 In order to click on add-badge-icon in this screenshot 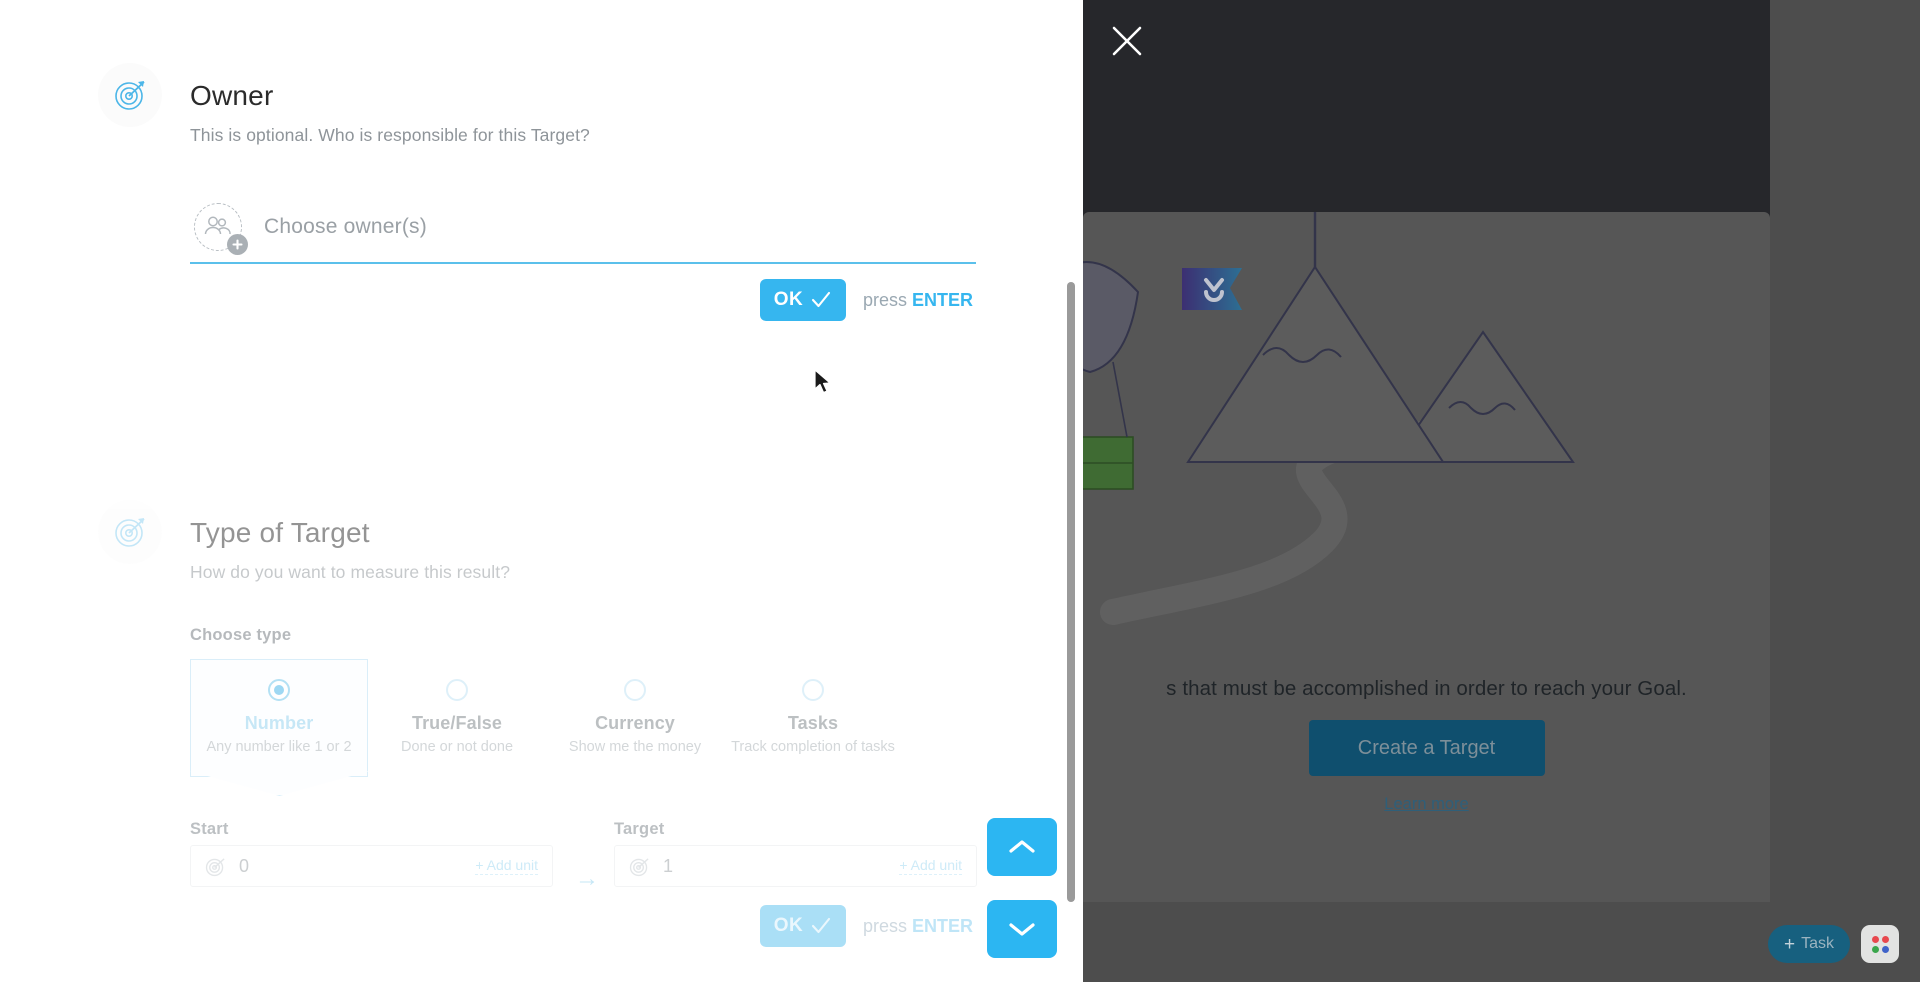, I will do `click(237, 244)`.